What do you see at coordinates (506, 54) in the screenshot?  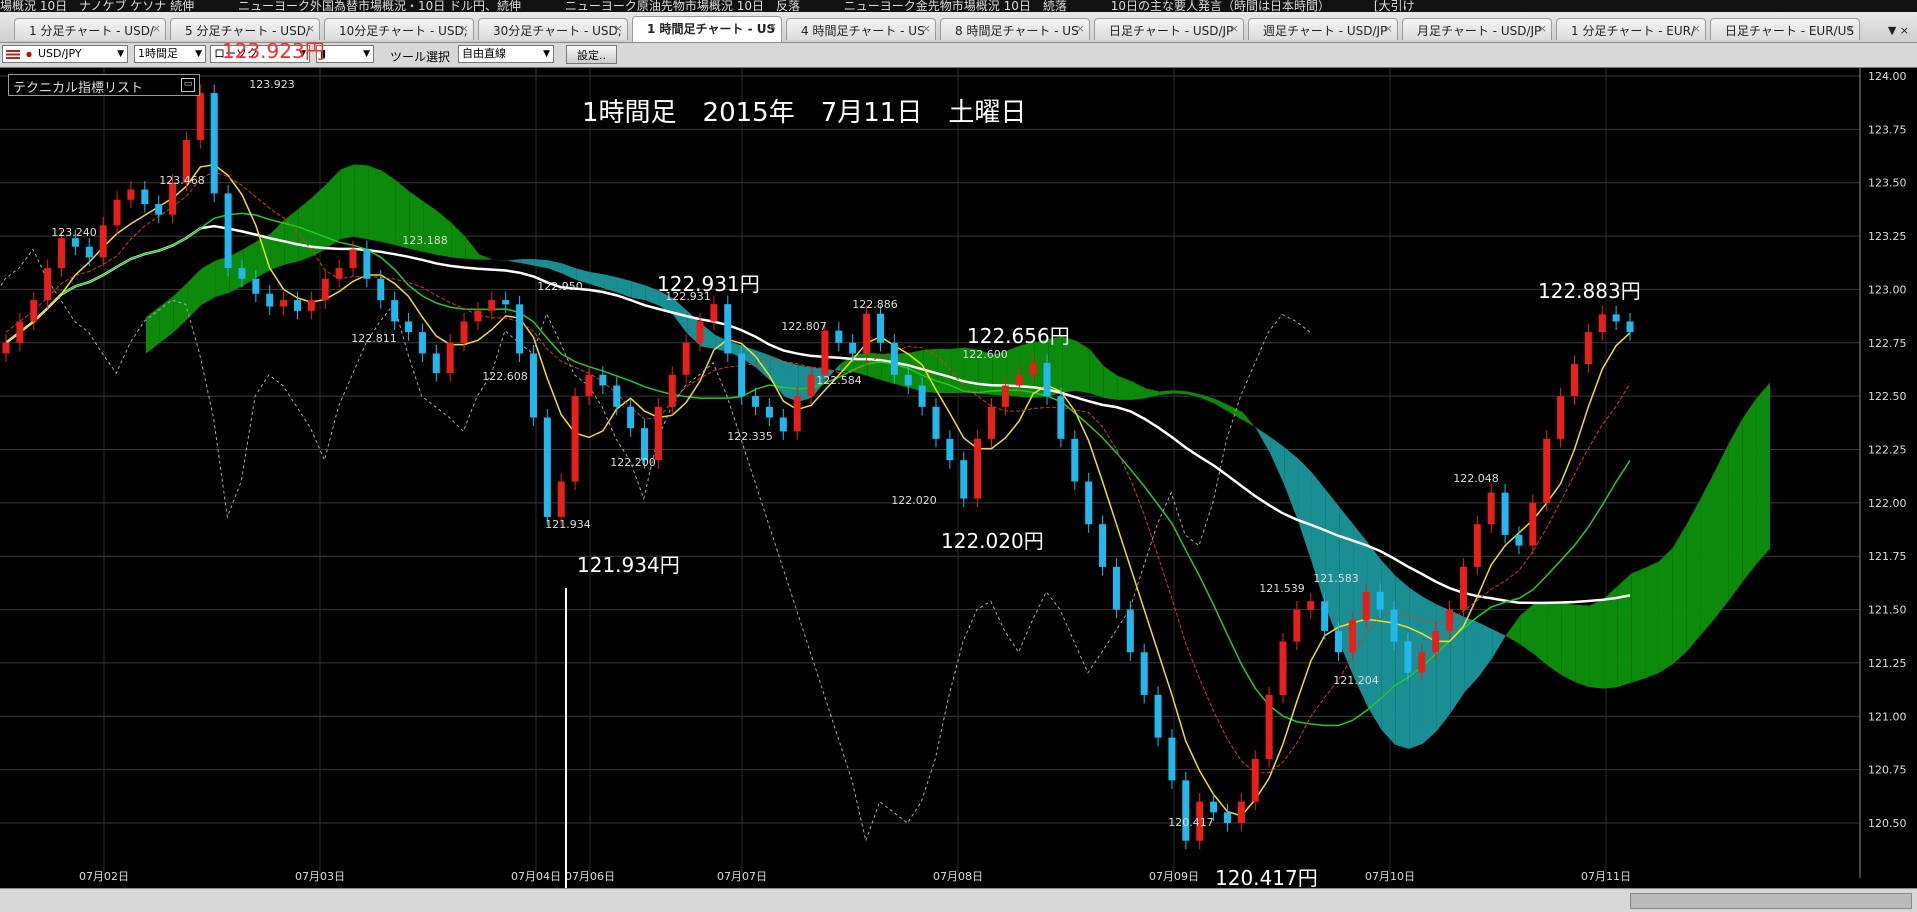 I see `draw-tool-select: 自由直線 ▼` at bounding box center [506, 54].